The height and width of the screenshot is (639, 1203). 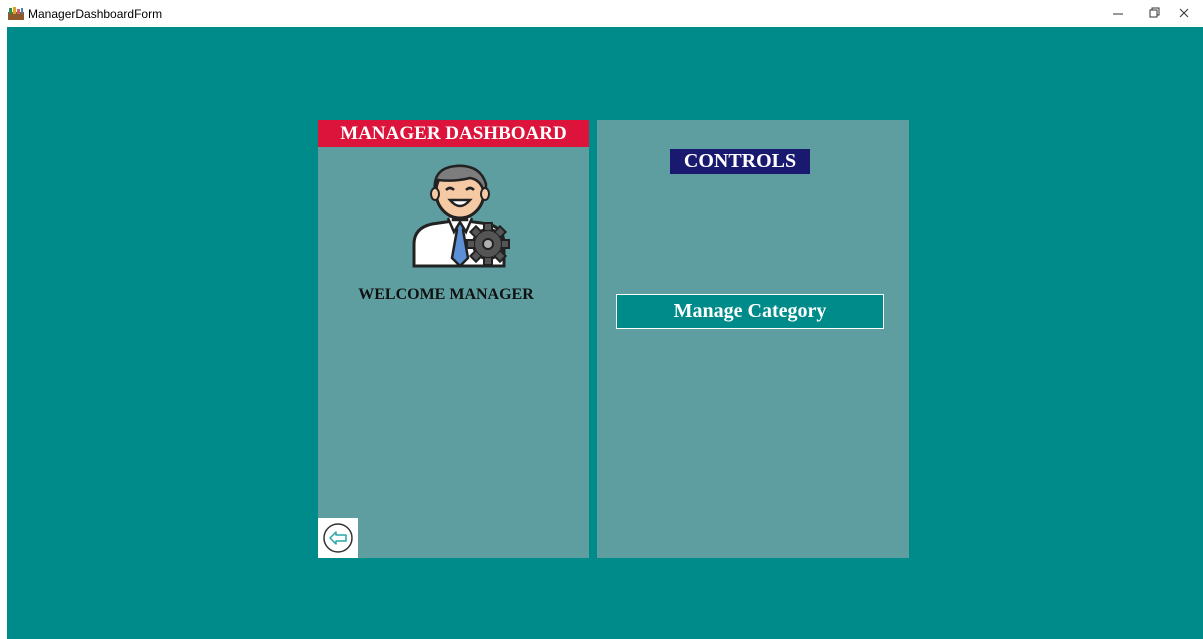 What do you see at coordinates (750, 311) in the screenshot?
I see `manage-category-button: Manage Category` at bounding box center [750, 311].